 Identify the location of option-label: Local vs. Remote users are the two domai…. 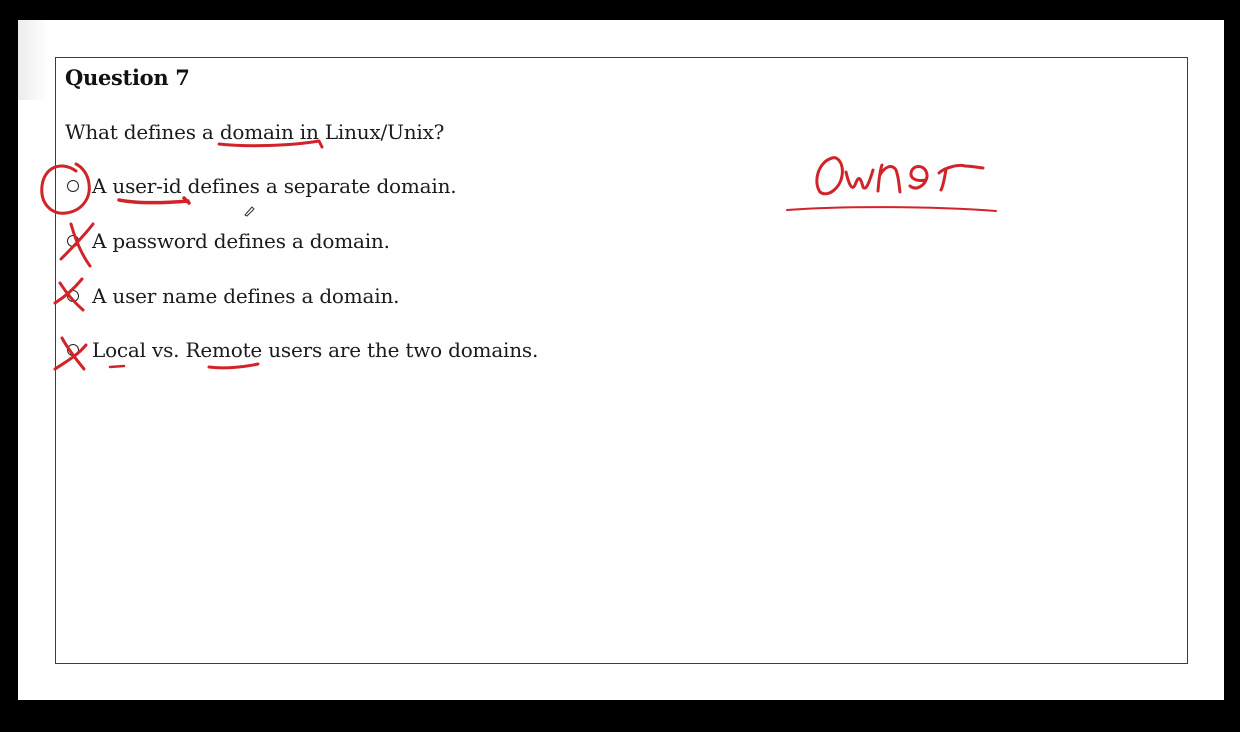
(315, 350).